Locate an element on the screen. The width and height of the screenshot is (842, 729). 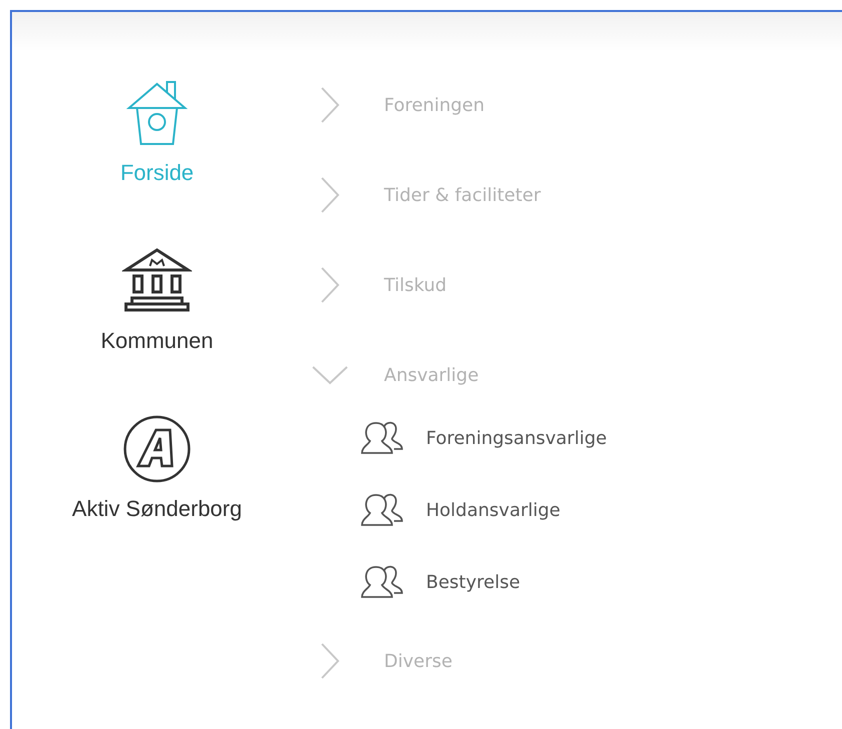
menu-item: Tilskud is located at coordinates (454, 285).